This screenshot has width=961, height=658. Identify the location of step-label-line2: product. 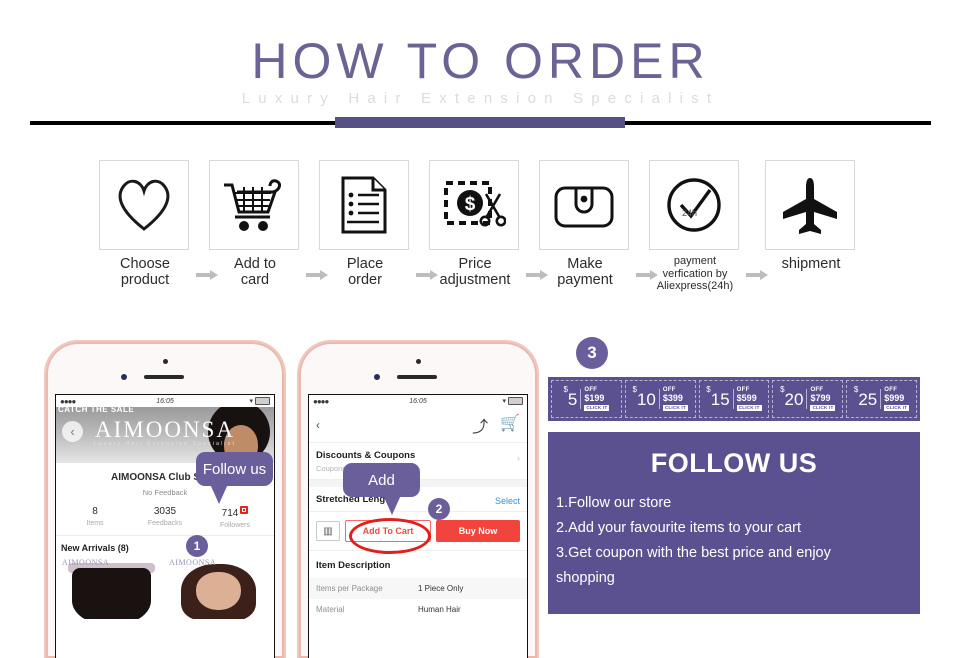
(145, 280).